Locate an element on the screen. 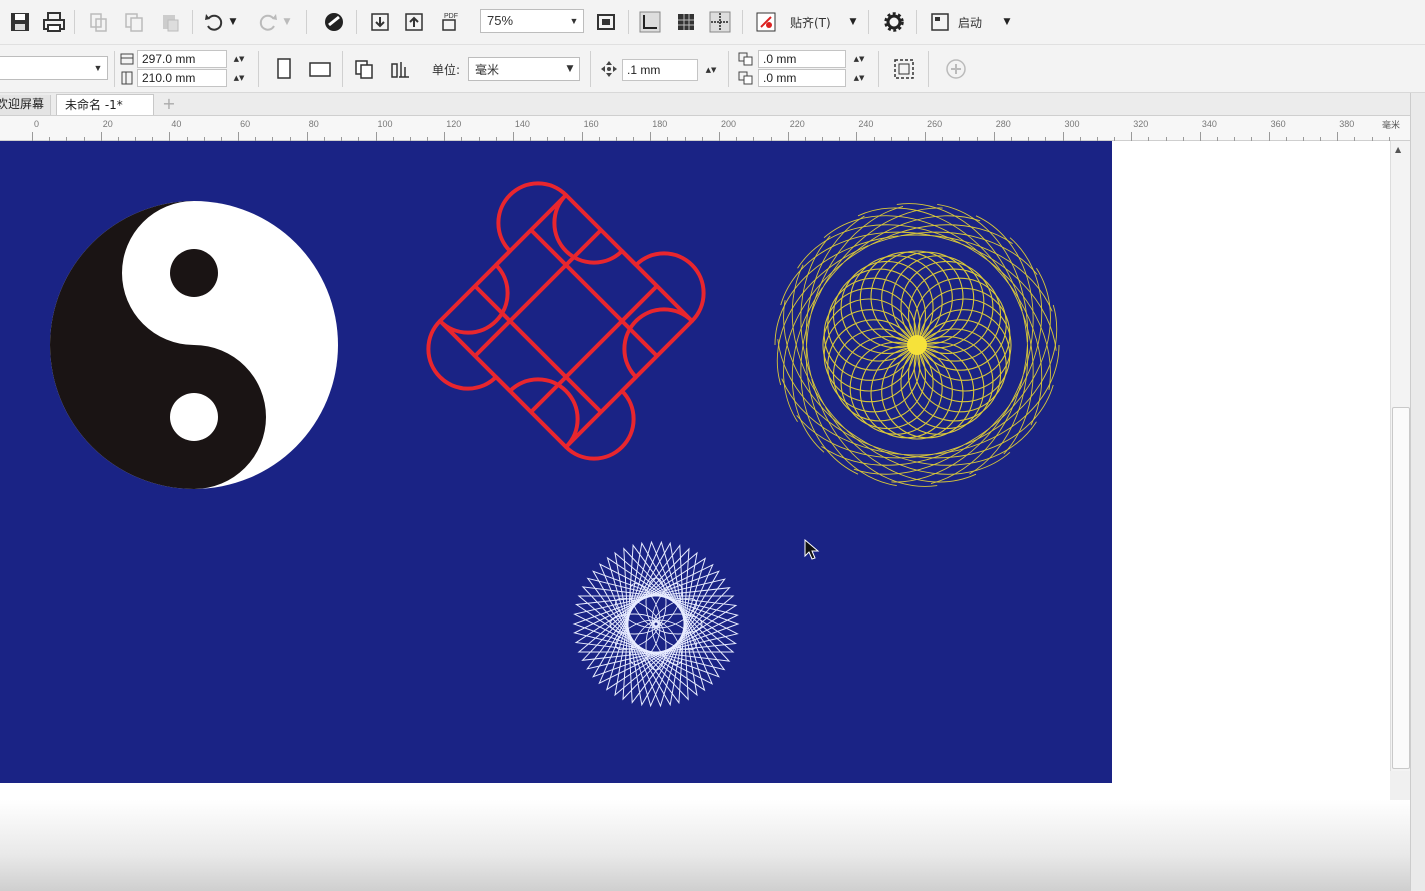 The width and height of the screenshot is (1425, 891). ruler-label: 320 is located at coordinates (1141, 124).